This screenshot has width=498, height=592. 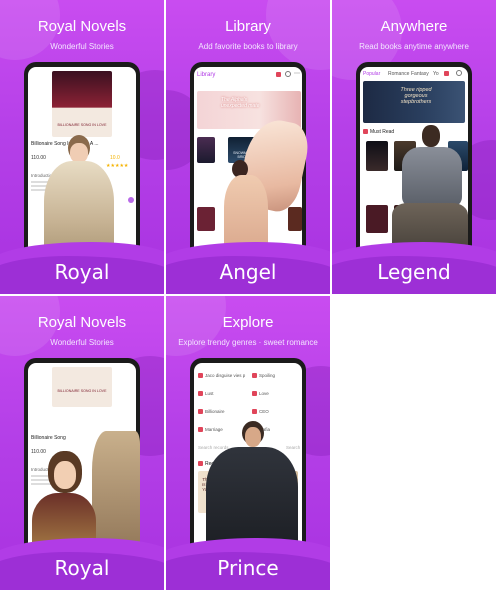 I want to click on genre-chip: Jaco disguise vies p, so click(x=221, y=376).